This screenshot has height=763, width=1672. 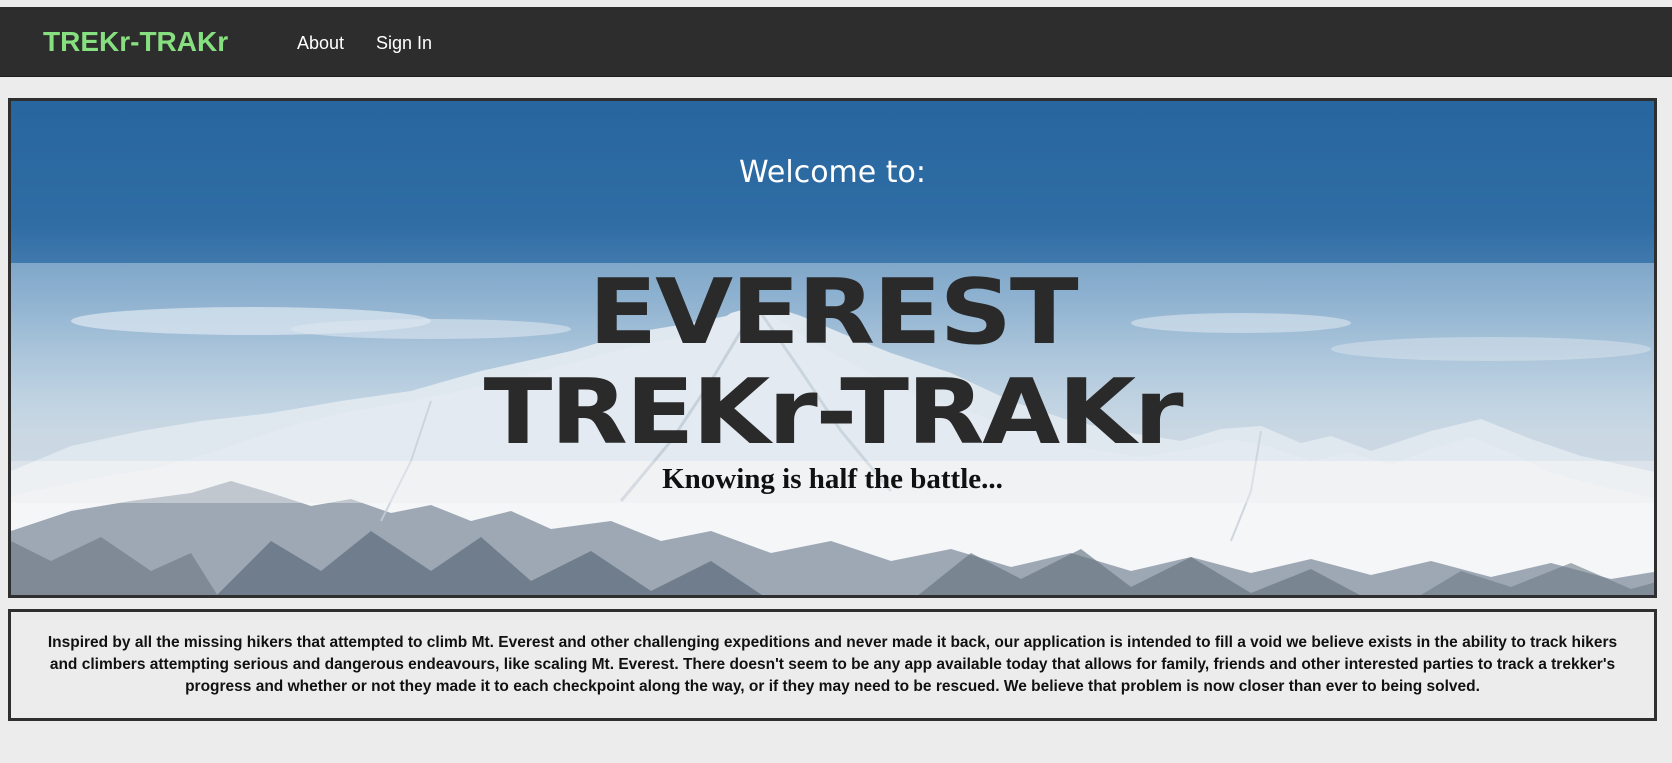 I want to click on top-navbar: TREKr-TRAKr About Sign In, so click(x=836, y=42).